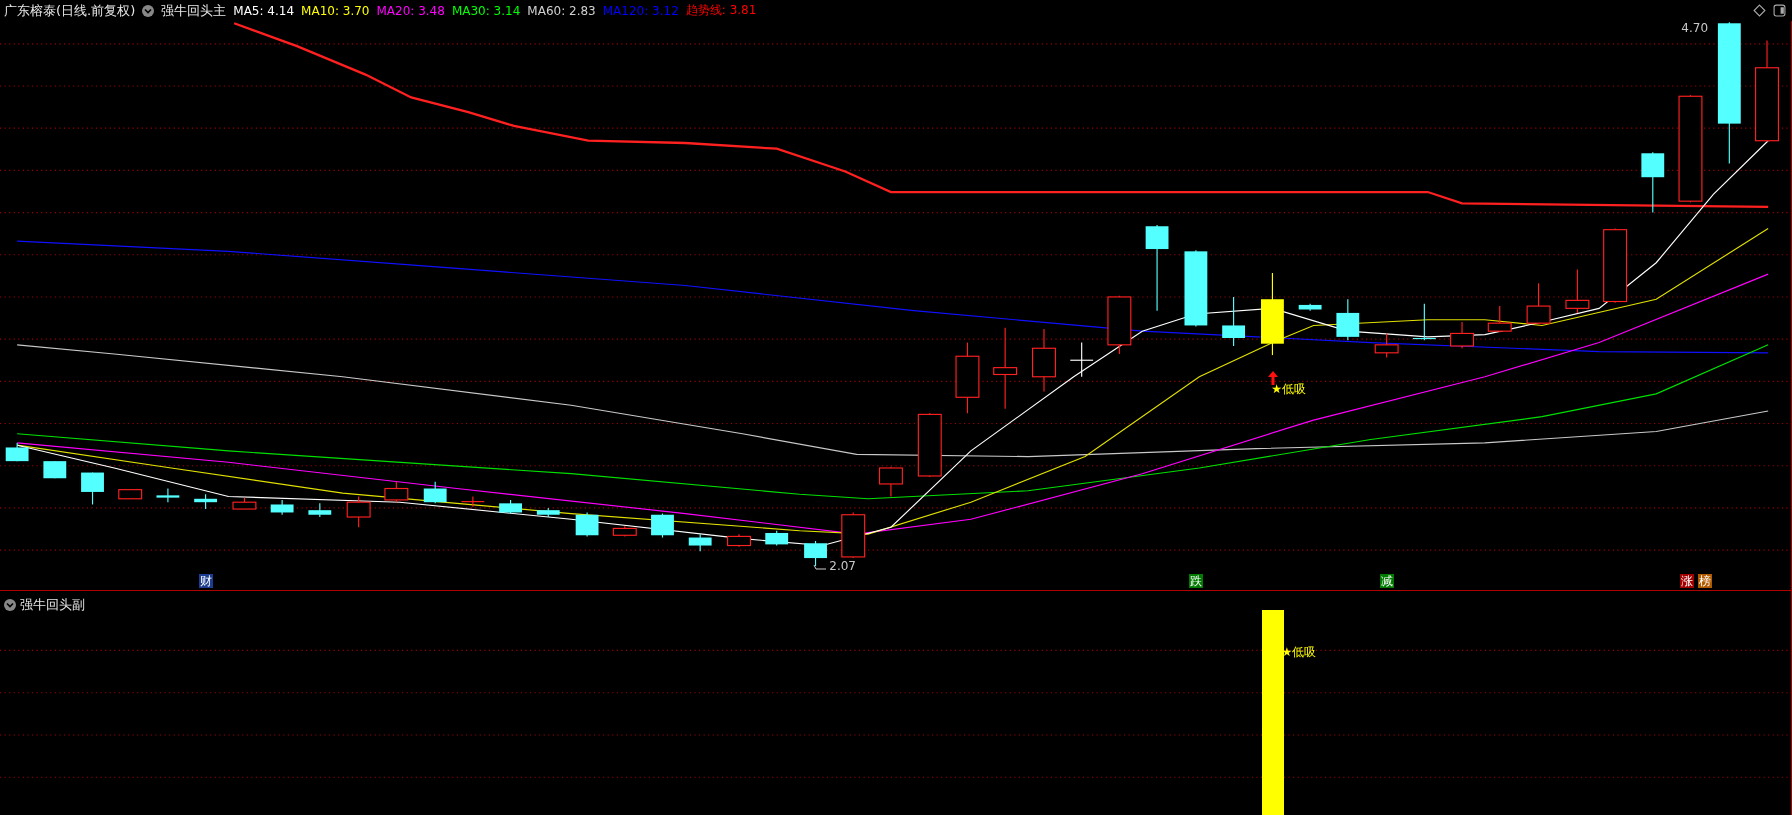  What do you see at coordinates (1386, 581) in the screenshot?
I see `signal-tag: 减` at bounding box center [1386, 581].